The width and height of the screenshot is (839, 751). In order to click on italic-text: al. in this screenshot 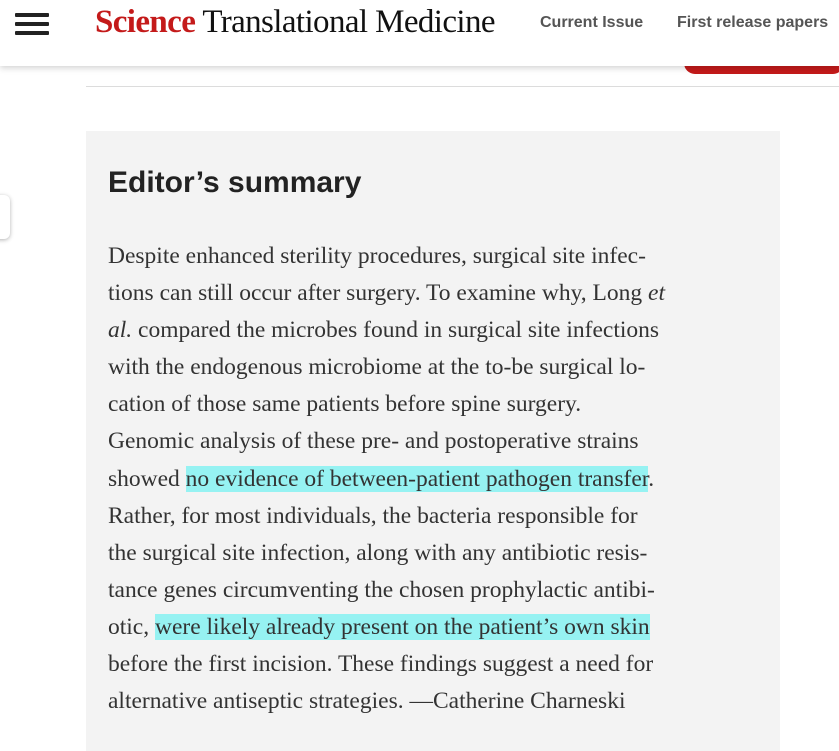, I will do `click(120, 330)`.